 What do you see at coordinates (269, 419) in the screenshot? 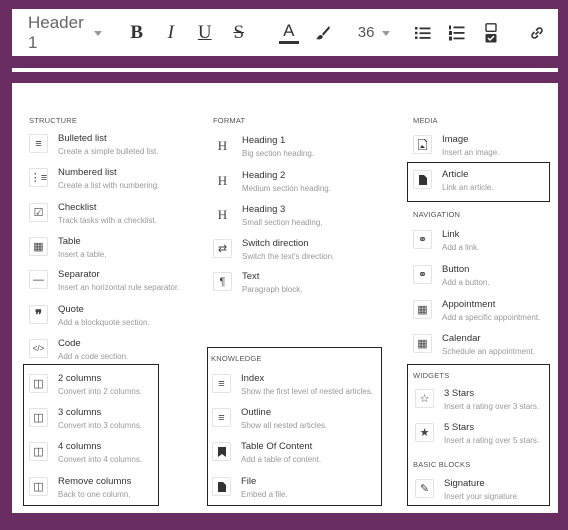
I see `menu-item-outline: ≡ Outline Show all nested articles.` at bounding box center [269, 419].